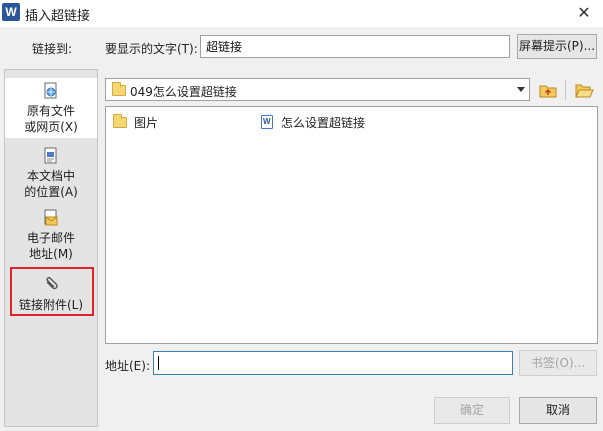 This screenshot has height=431, width=603. I want to click on cancel-button: 取消, so click(558, 410).